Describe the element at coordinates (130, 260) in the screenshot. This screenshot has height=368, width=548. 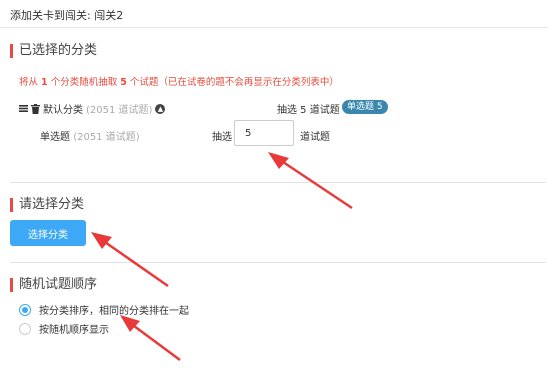
I see `annotation-arrow-button` at that location.